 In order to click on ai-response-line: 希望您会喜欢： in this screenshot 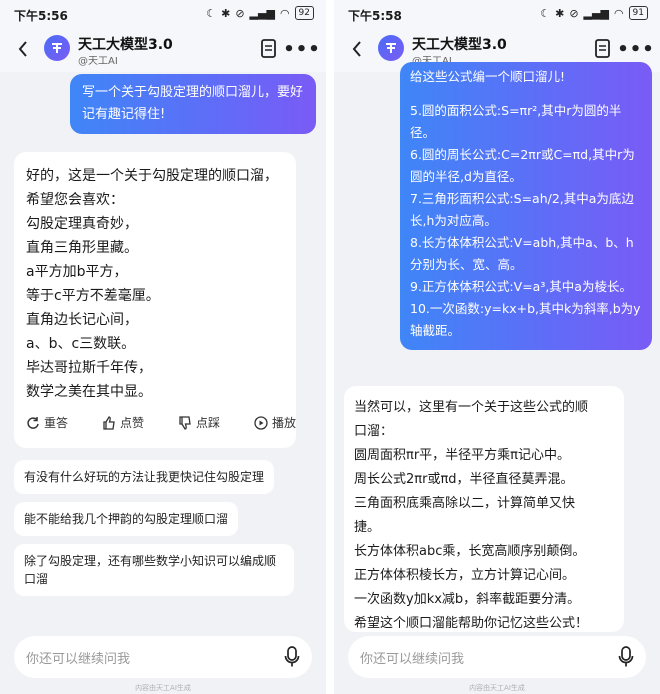, I will do `click(75, 200)`.